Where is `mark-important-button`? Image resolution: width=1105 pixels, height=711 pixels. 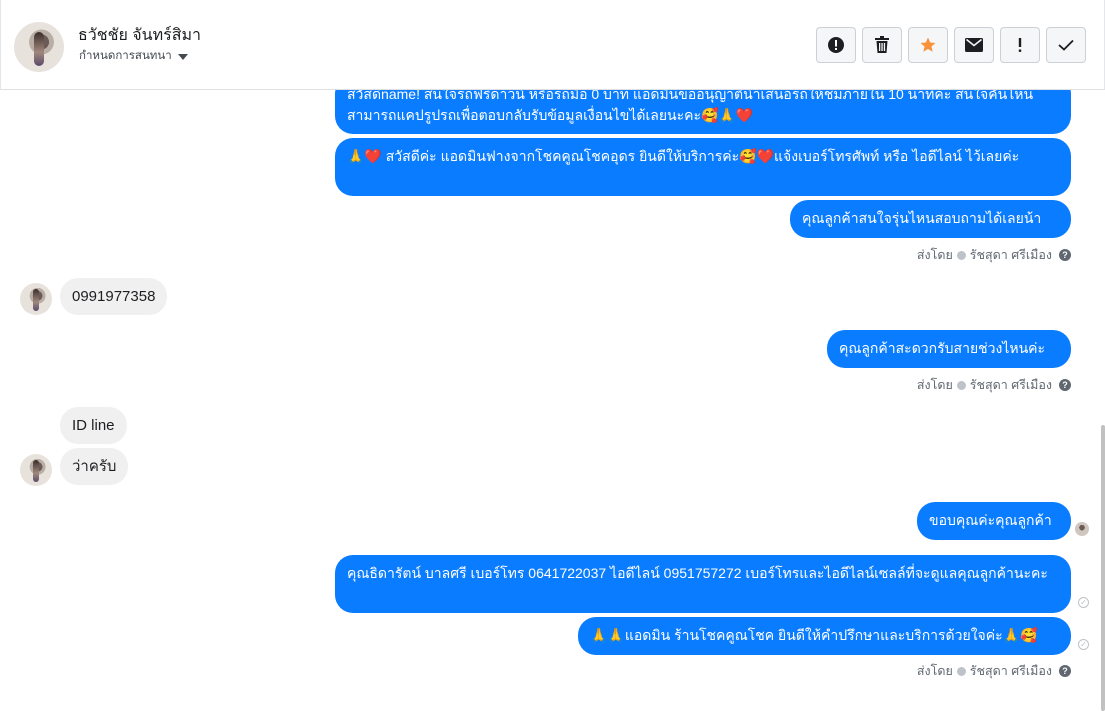 mark-important-button is located at coordinates (1020, 45).